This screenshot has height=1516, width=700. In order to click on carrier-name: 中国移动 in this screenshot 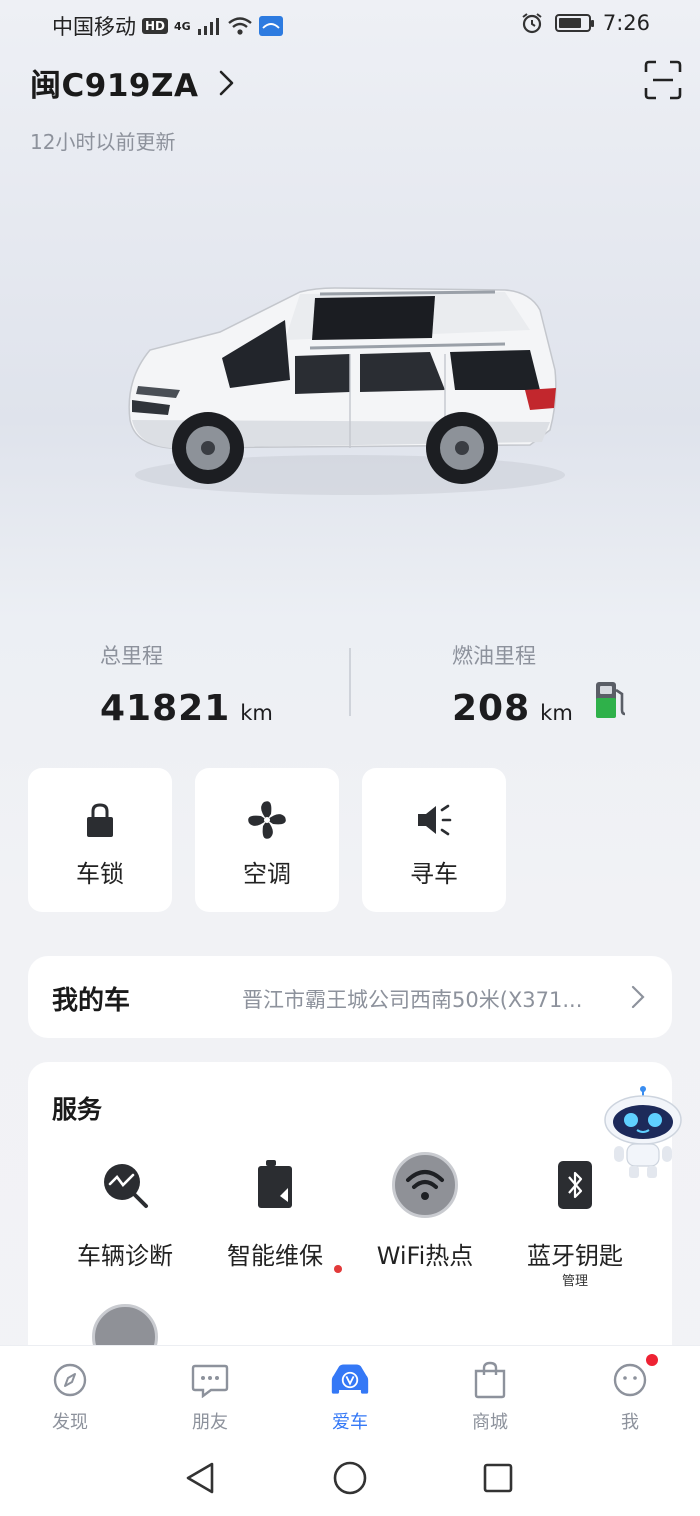, I will do `click(94, 27)`.